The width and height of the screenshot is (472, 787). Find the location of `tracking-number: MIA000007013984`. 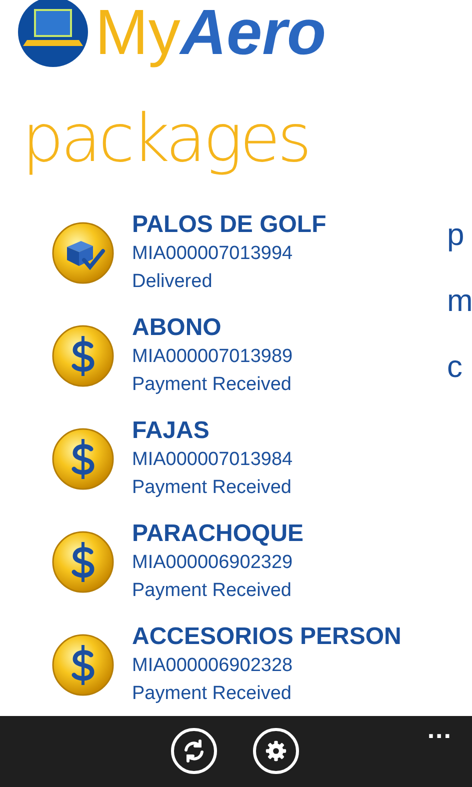

tracking-number: MIA000007013984 is located at coordinates (212, 460).